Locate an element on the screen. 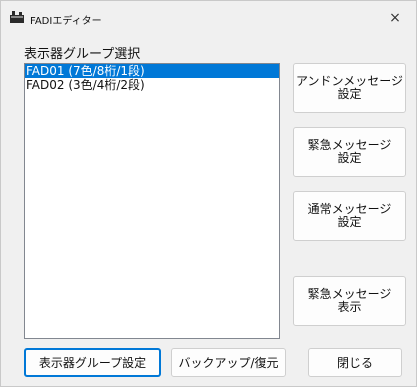 This screenshot has height=387, width=417. emergency-message-display-button: 緊急メッセージ 表示 is located at coordinates (349, 301).